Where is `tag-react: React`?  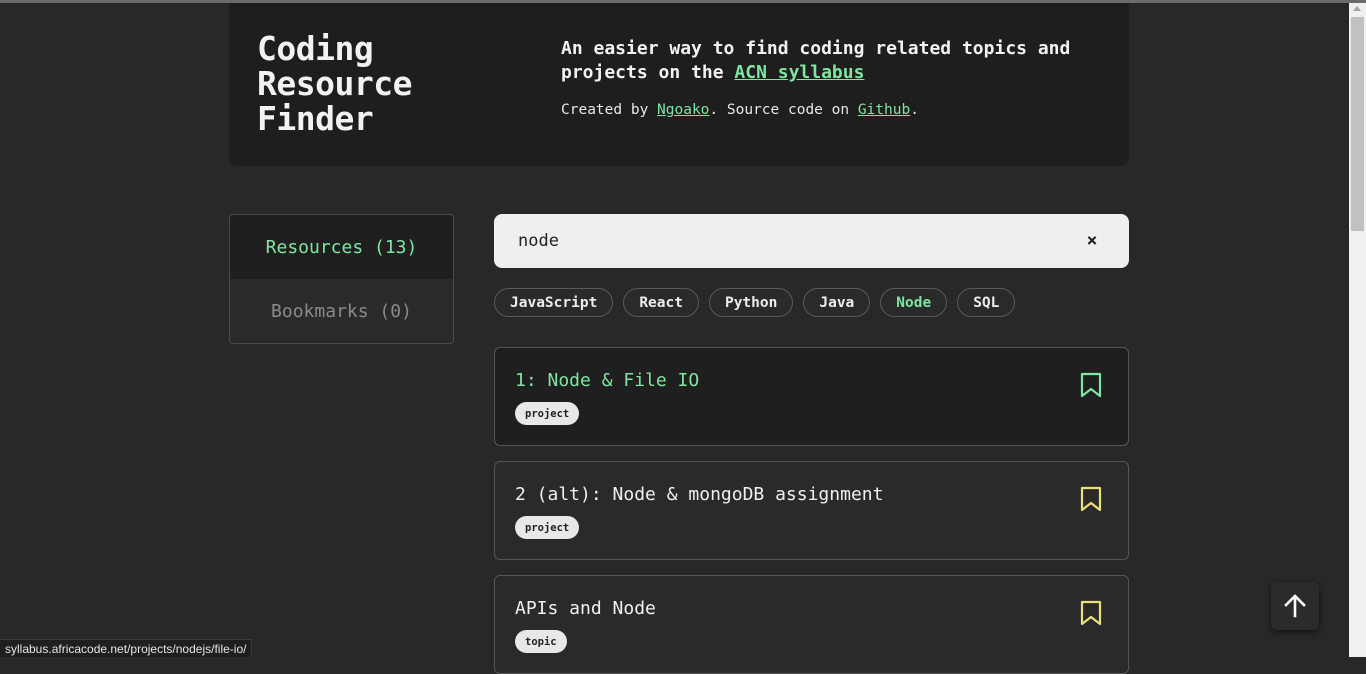 tag-react: React is located at coordinates (661, 302).